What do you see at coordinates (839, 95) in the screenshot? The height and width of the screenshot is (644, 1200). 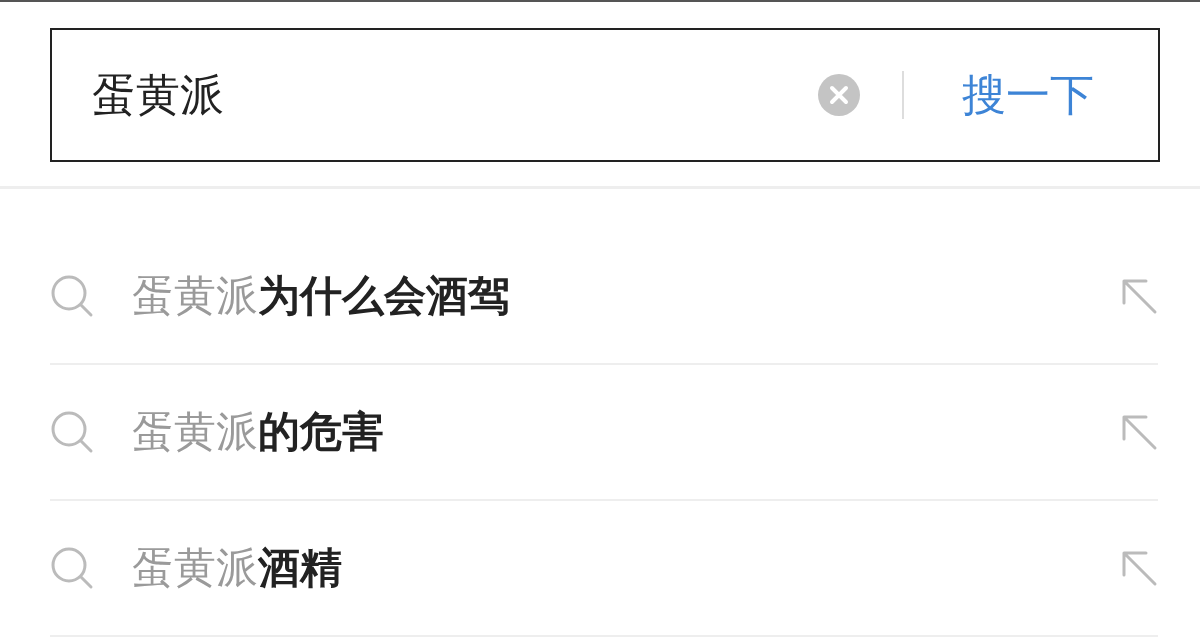 I see `clear-icon` at bounding box center [839, 95].